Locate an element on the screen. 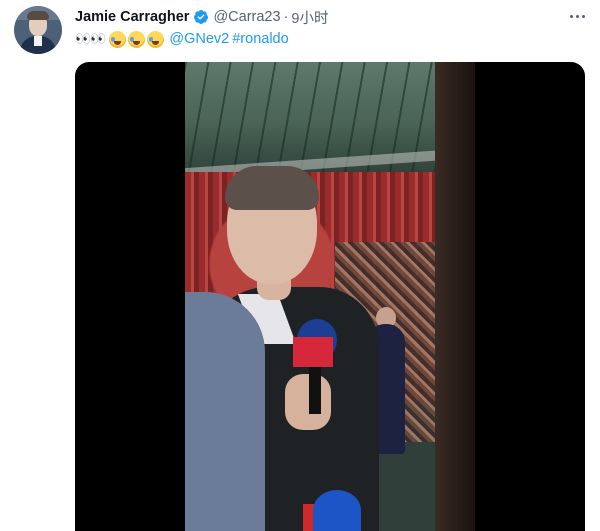 This screenshot has width=600, height=531. hashtag-link: #ronaldo is located at coordinates (260, 39).